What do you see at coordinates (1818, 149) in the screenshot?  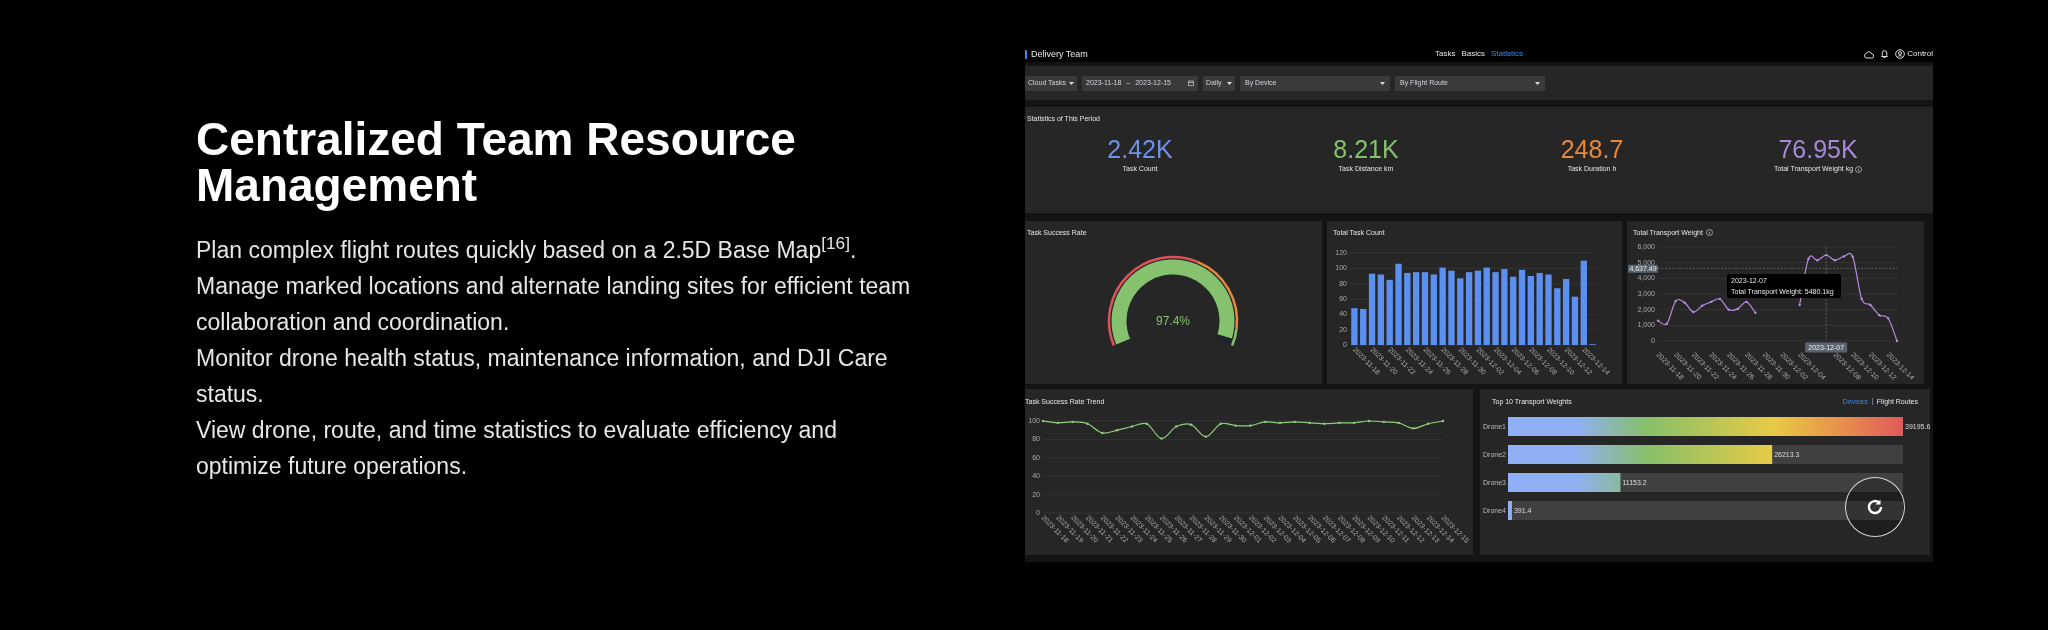 I see `stat-value: 76.95K` at bounding box center [1818, 149].